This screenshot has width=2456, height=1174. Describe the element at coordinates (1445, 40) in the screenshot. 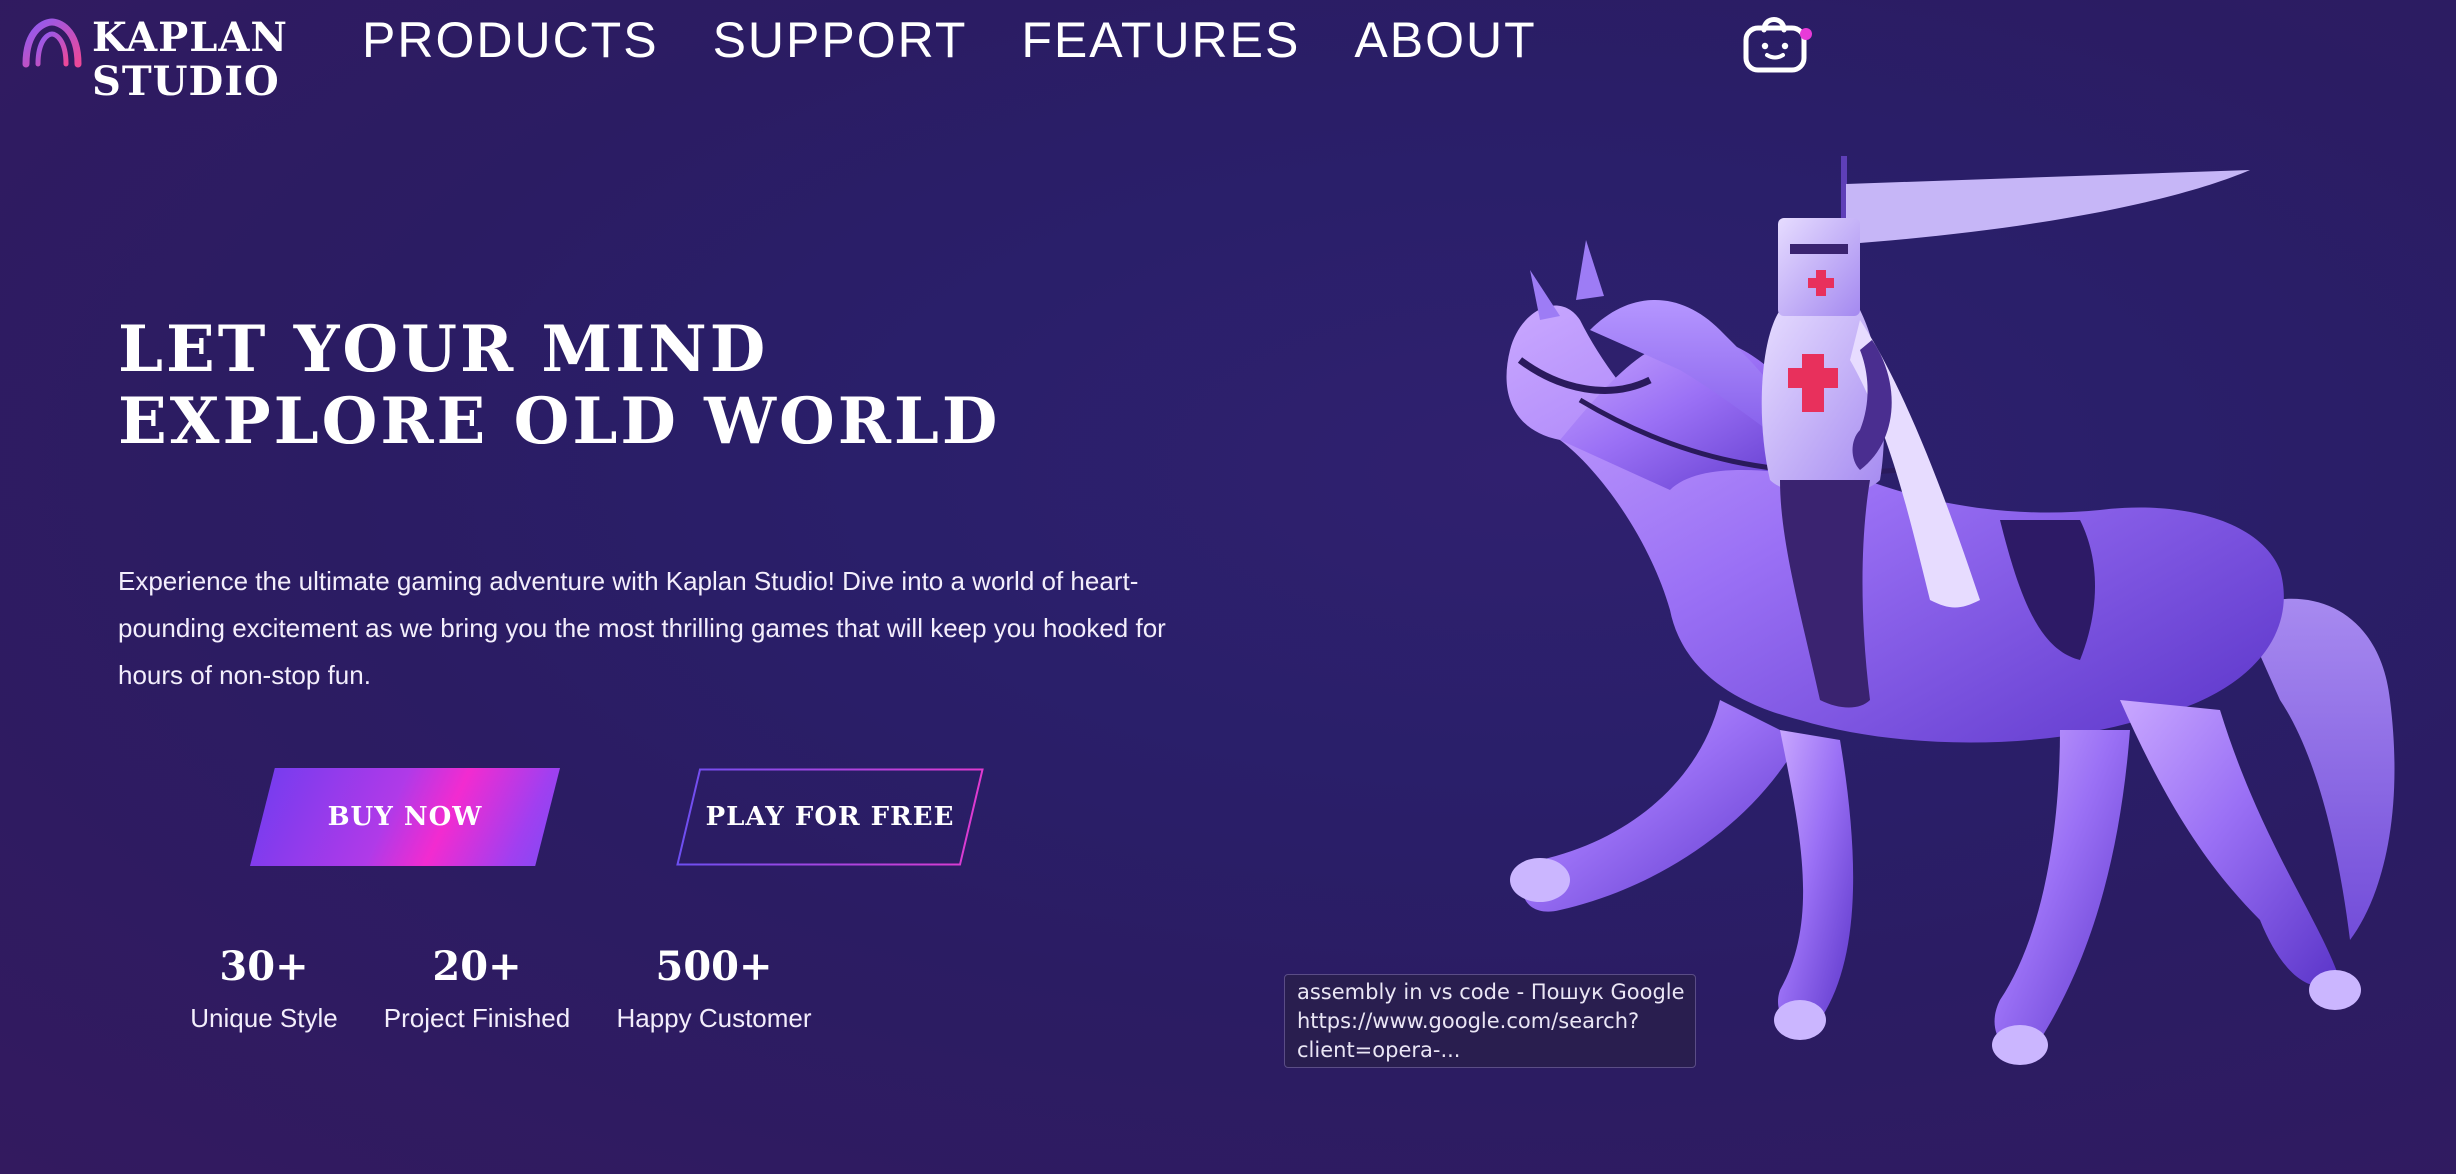

I see `nav-about: ABOUT` at that location.